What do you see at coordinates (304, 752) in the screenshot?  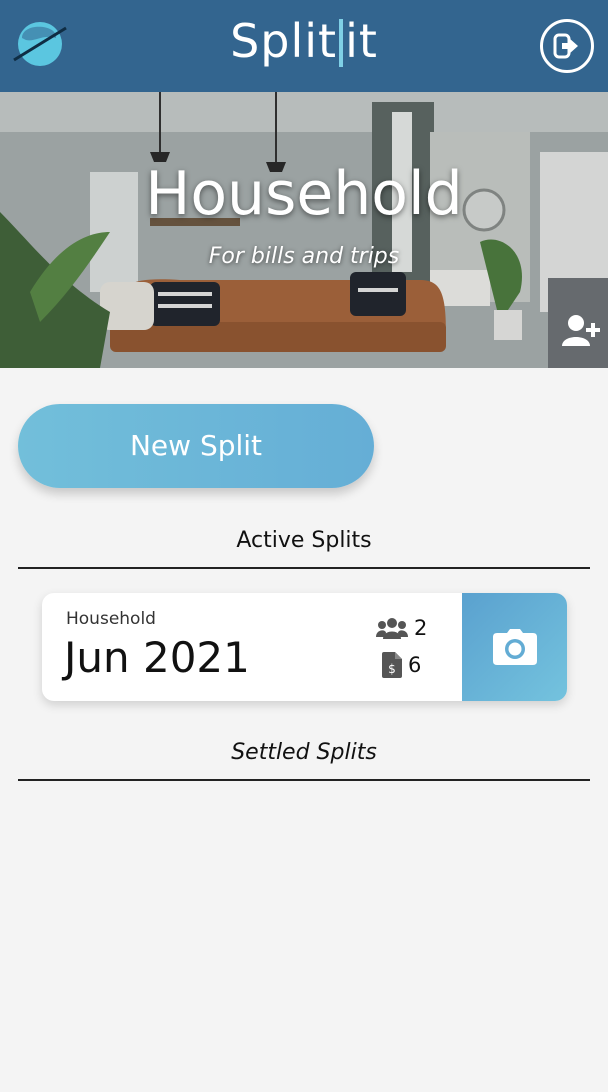 I see `settled-splits-heading: Settled Splits` at bounding box center [304, 752].